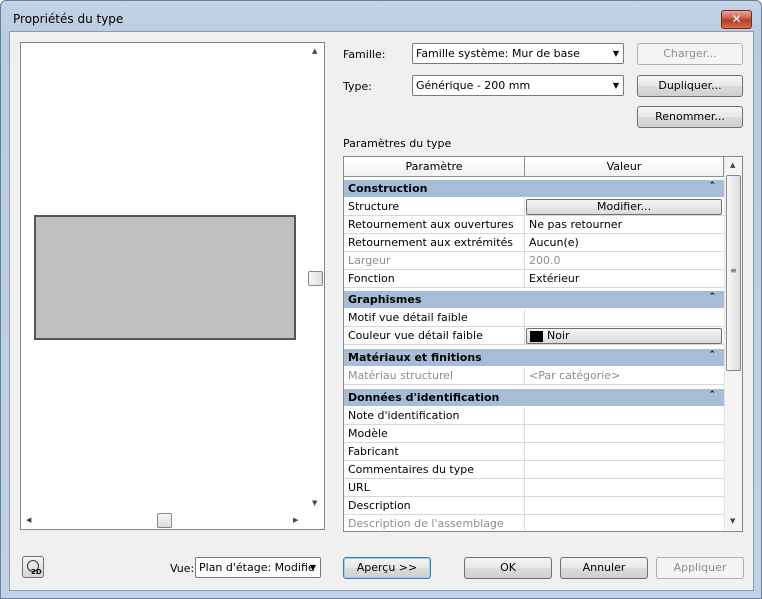 The height and width of the screenshot is (599, 762). I want to click on appliquer-button: Appliquer, so click(700, 568).